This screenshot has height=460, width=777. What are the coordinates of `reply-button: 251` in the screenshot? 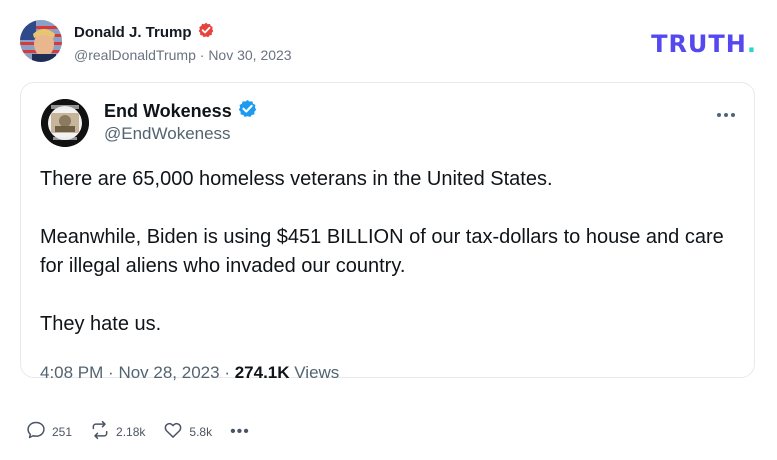 It's located at (49, 431).